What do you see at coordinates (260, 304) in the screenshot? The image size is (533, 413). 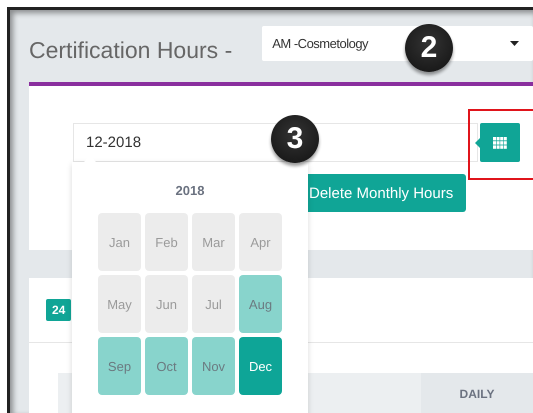 I see `month-button: Aug` at bounding box center [260, 304].